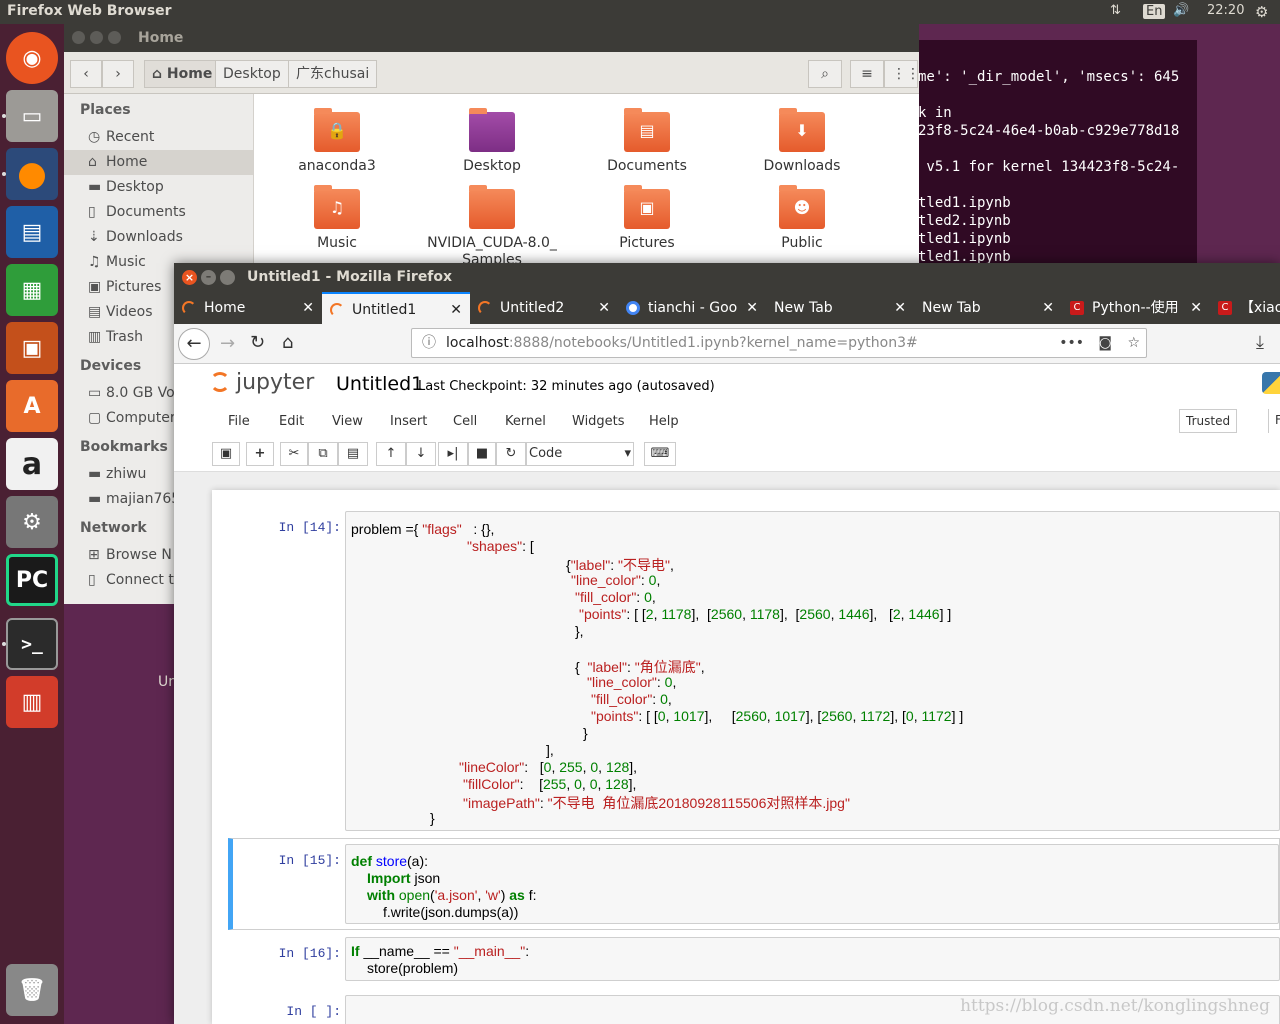  What do you see at coordinates (32, 58) in the screenshot?
I see `ubuntu-dash-icon: ◉` at bounding box center [32, 58].